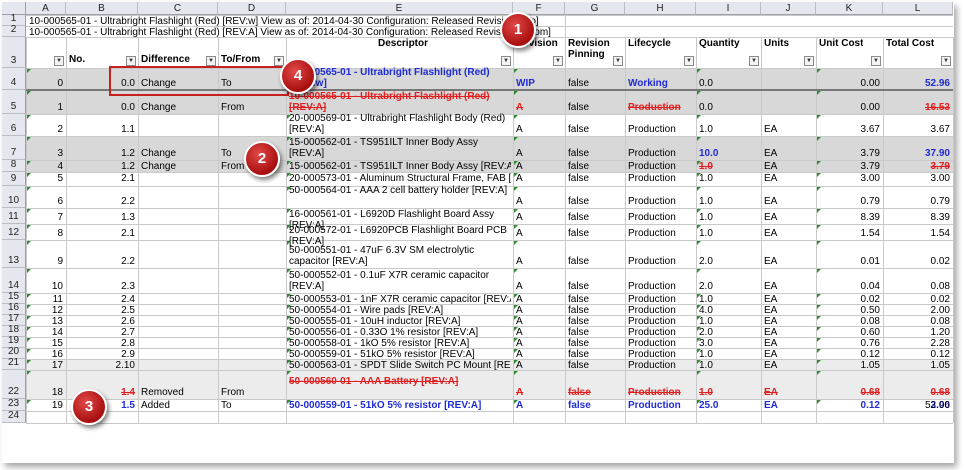 Image resolution: width=965 pixels, height=470 pixels. What do you see at coordinates (729, 201) in the screenshot?
I see `cell-r10-i: 1.0` at bounding box center [729, 201].